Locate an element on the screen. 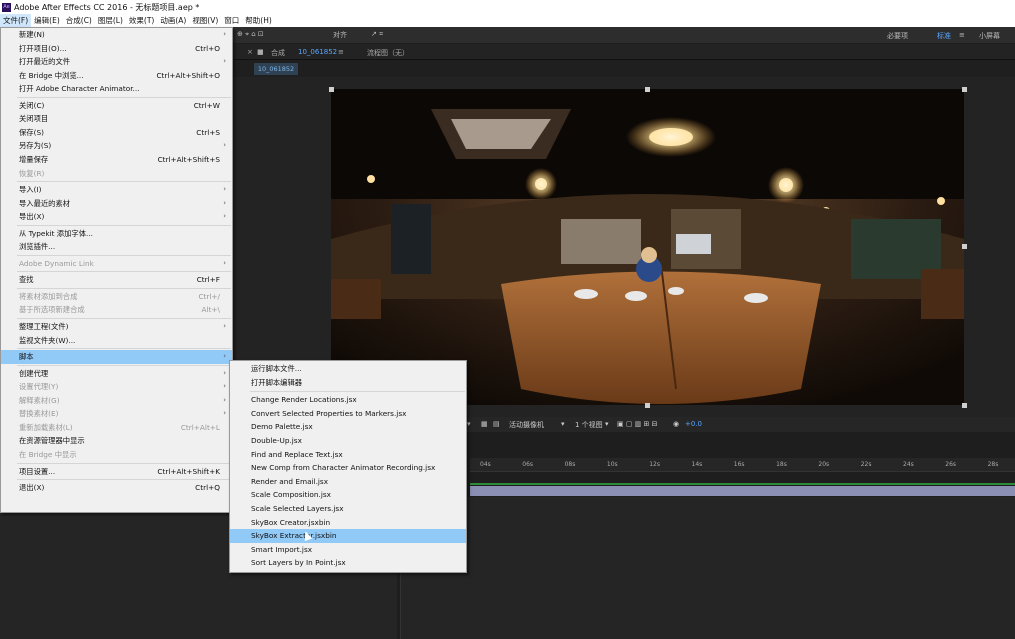 The height and width of the screenshot is (639, 1015). snapshot-icon: ▤ is located at coordinates (496, 424).